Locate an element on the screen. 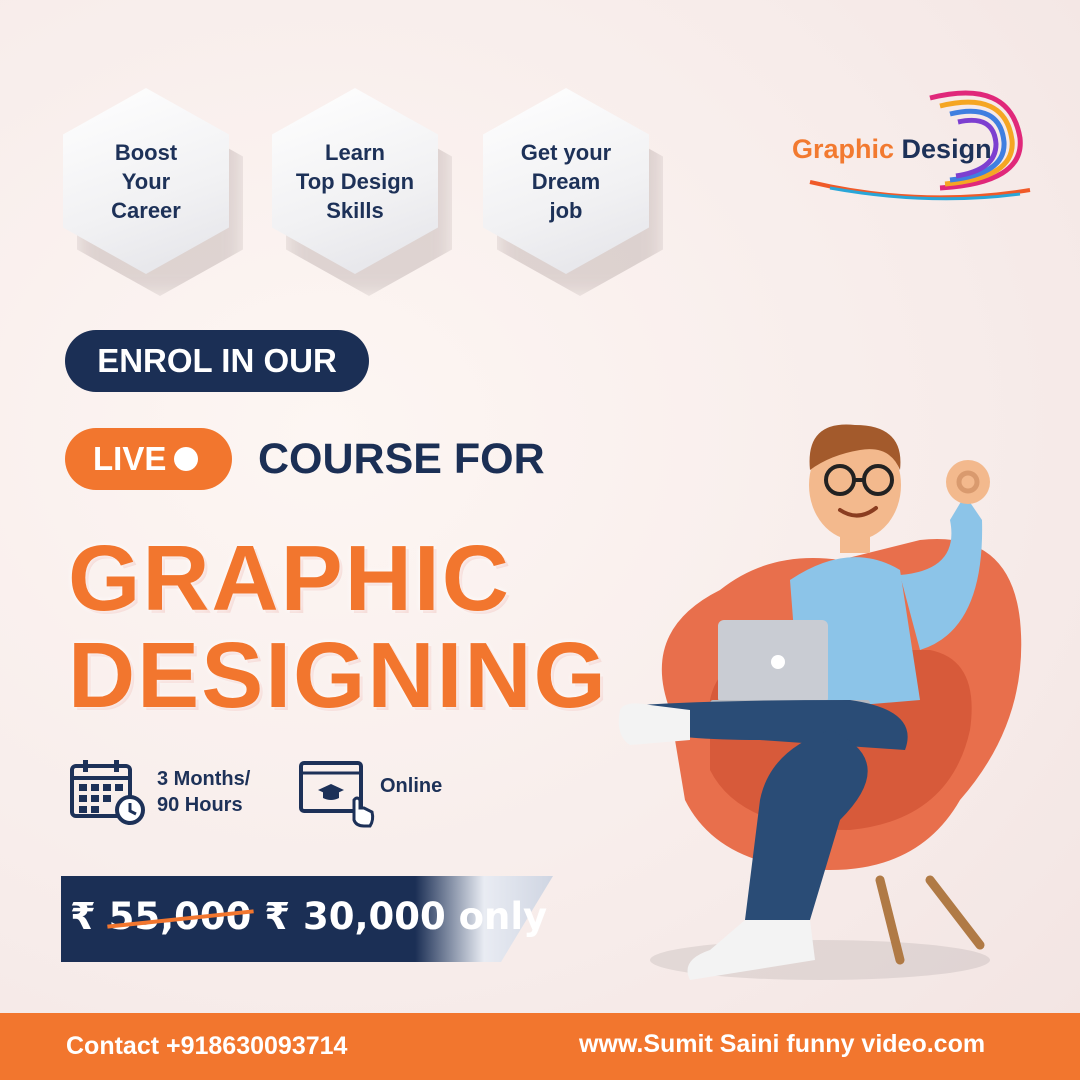  new-price: 30,000 only is located at coordinates (425, 916).